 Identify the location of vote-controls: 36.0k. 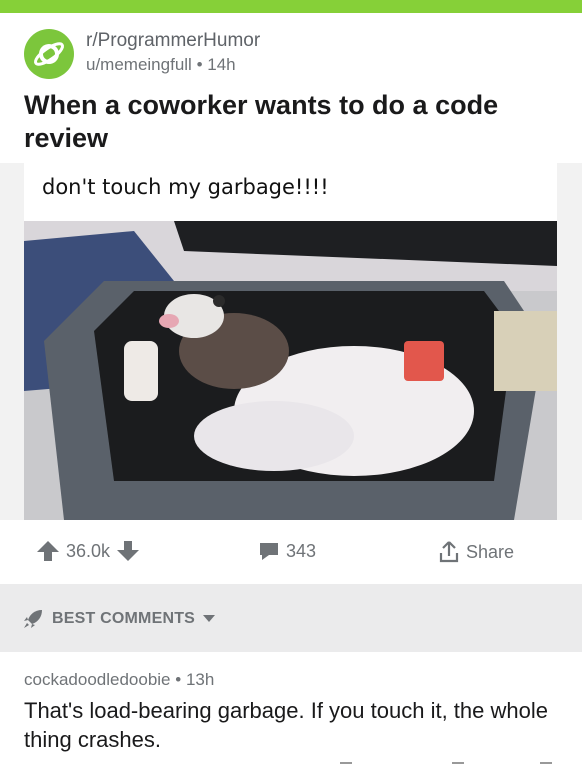
(88, 551).